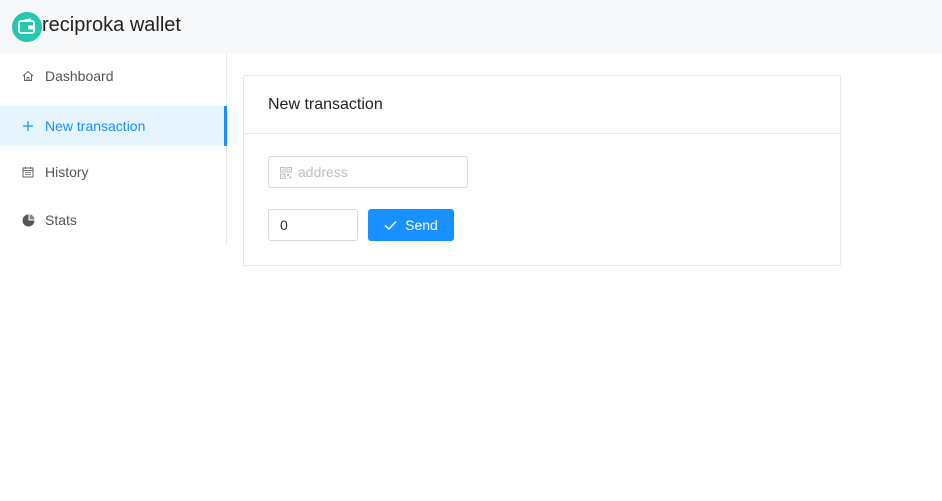 Image resolution: width=942 pixels, height=501 pixels. What do you see at coordinates (113, 220) in the screenshot?
I see `sidebar-item-stats: Stats` at bounding box center [113, 220].